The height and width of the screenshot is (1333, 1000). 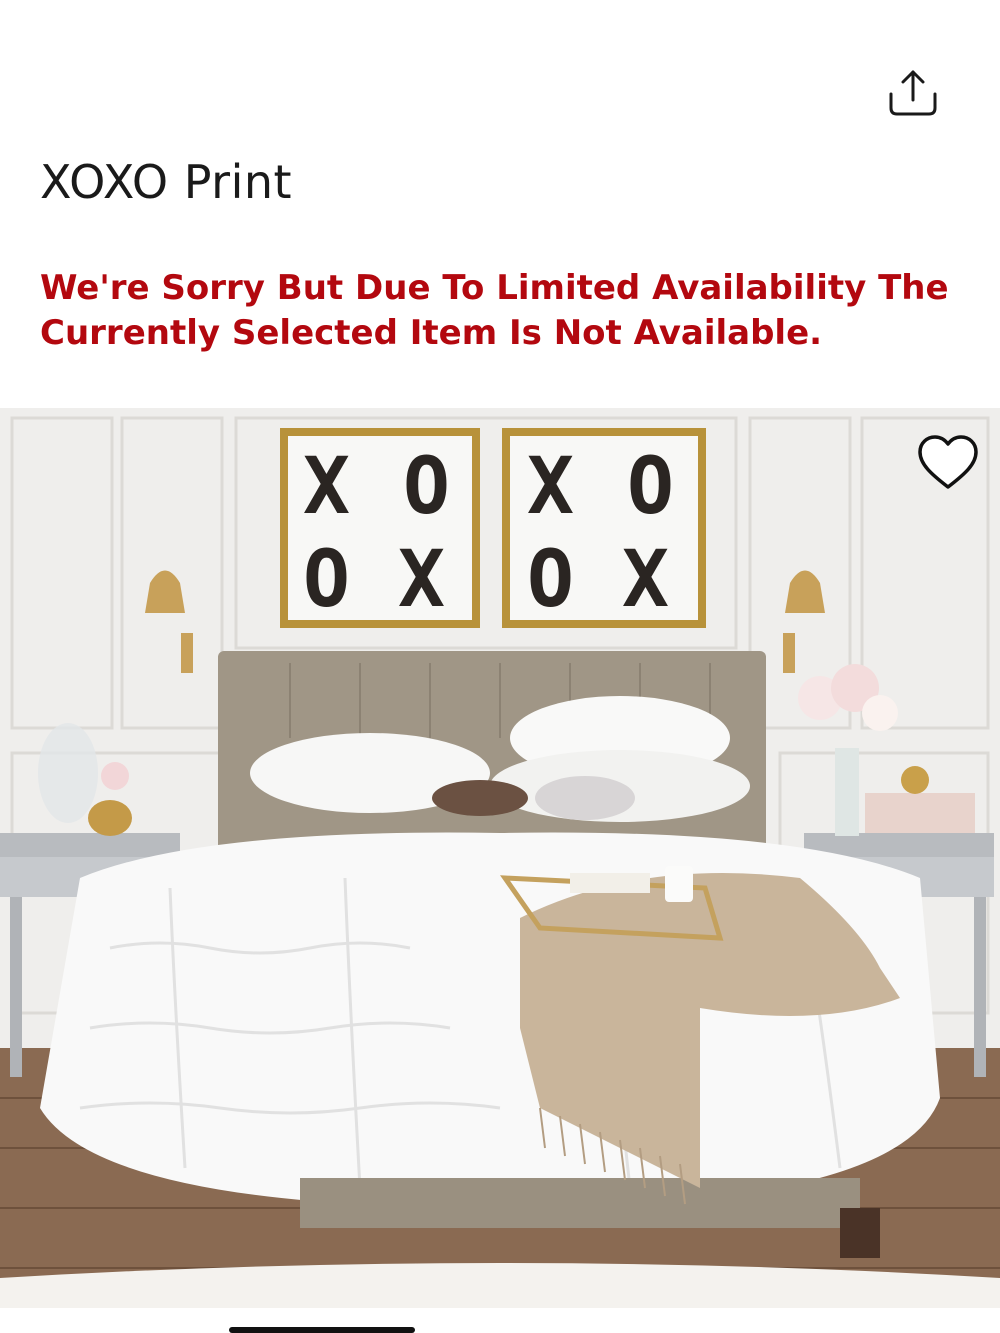 What do you see at coordinates (322, 1330) in the screenshot?
I see `home-indicator` at bounding box center [322, 1330].